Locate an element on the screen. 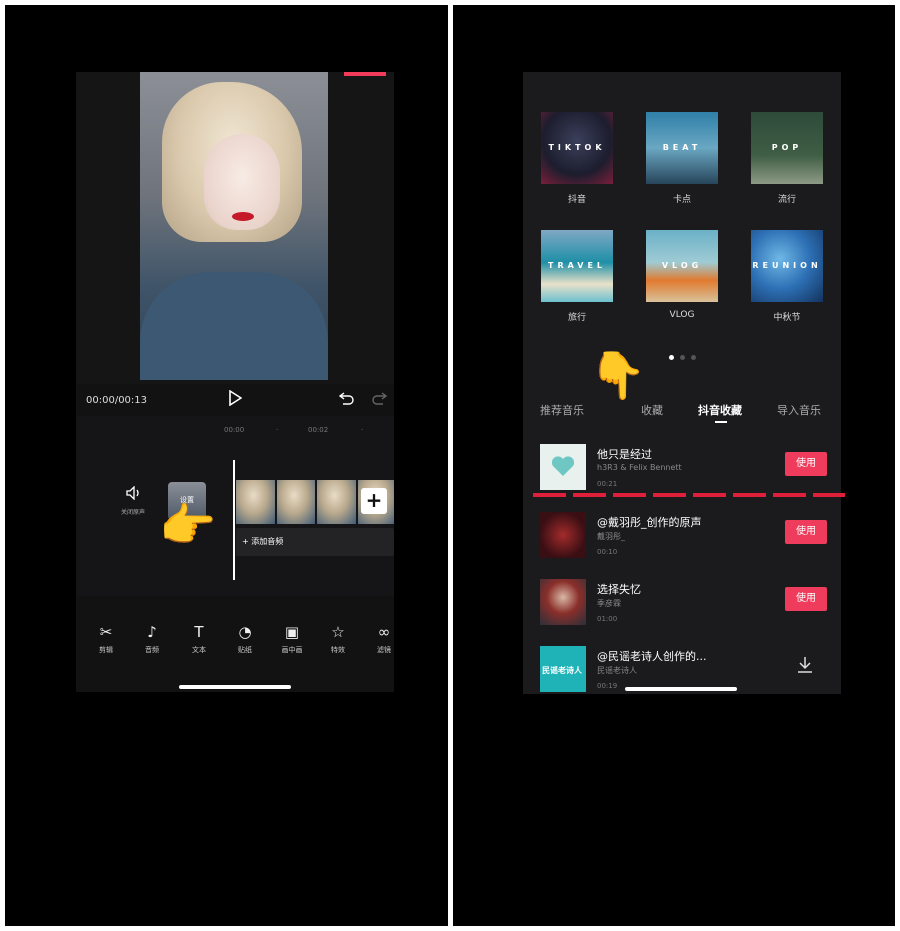  tab-douyin-favorites: 抖音收藏 is located at coordinates (720, 410).